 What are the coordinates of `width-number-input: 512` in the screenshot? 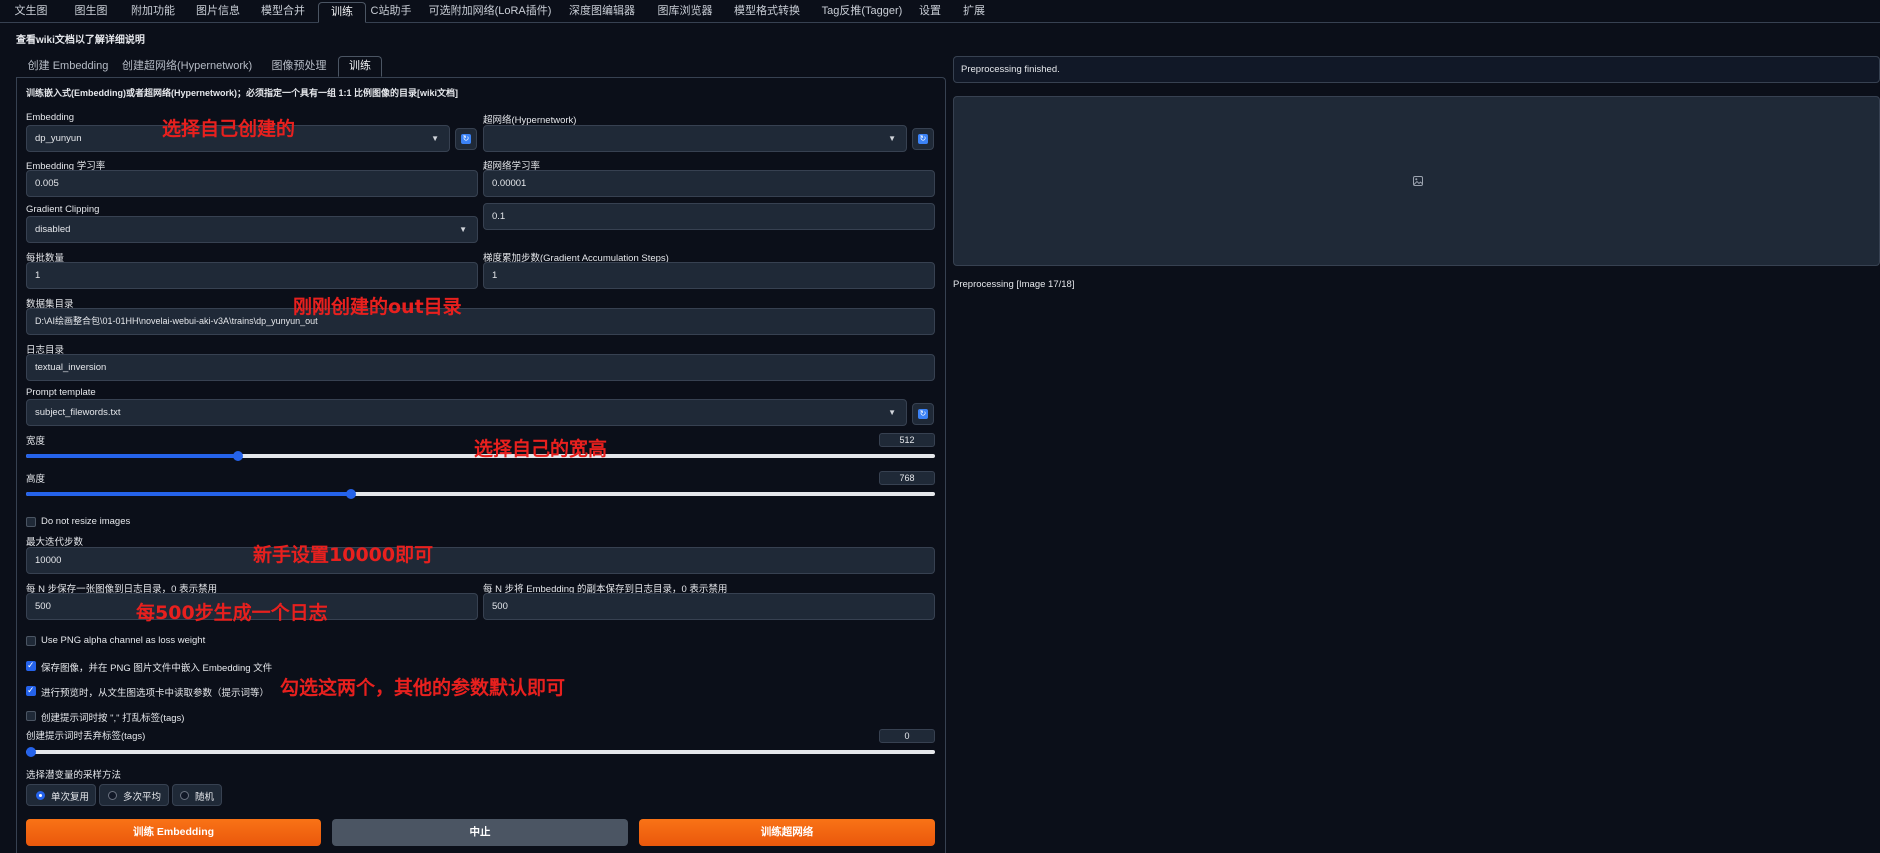 It's located at (907, 440).